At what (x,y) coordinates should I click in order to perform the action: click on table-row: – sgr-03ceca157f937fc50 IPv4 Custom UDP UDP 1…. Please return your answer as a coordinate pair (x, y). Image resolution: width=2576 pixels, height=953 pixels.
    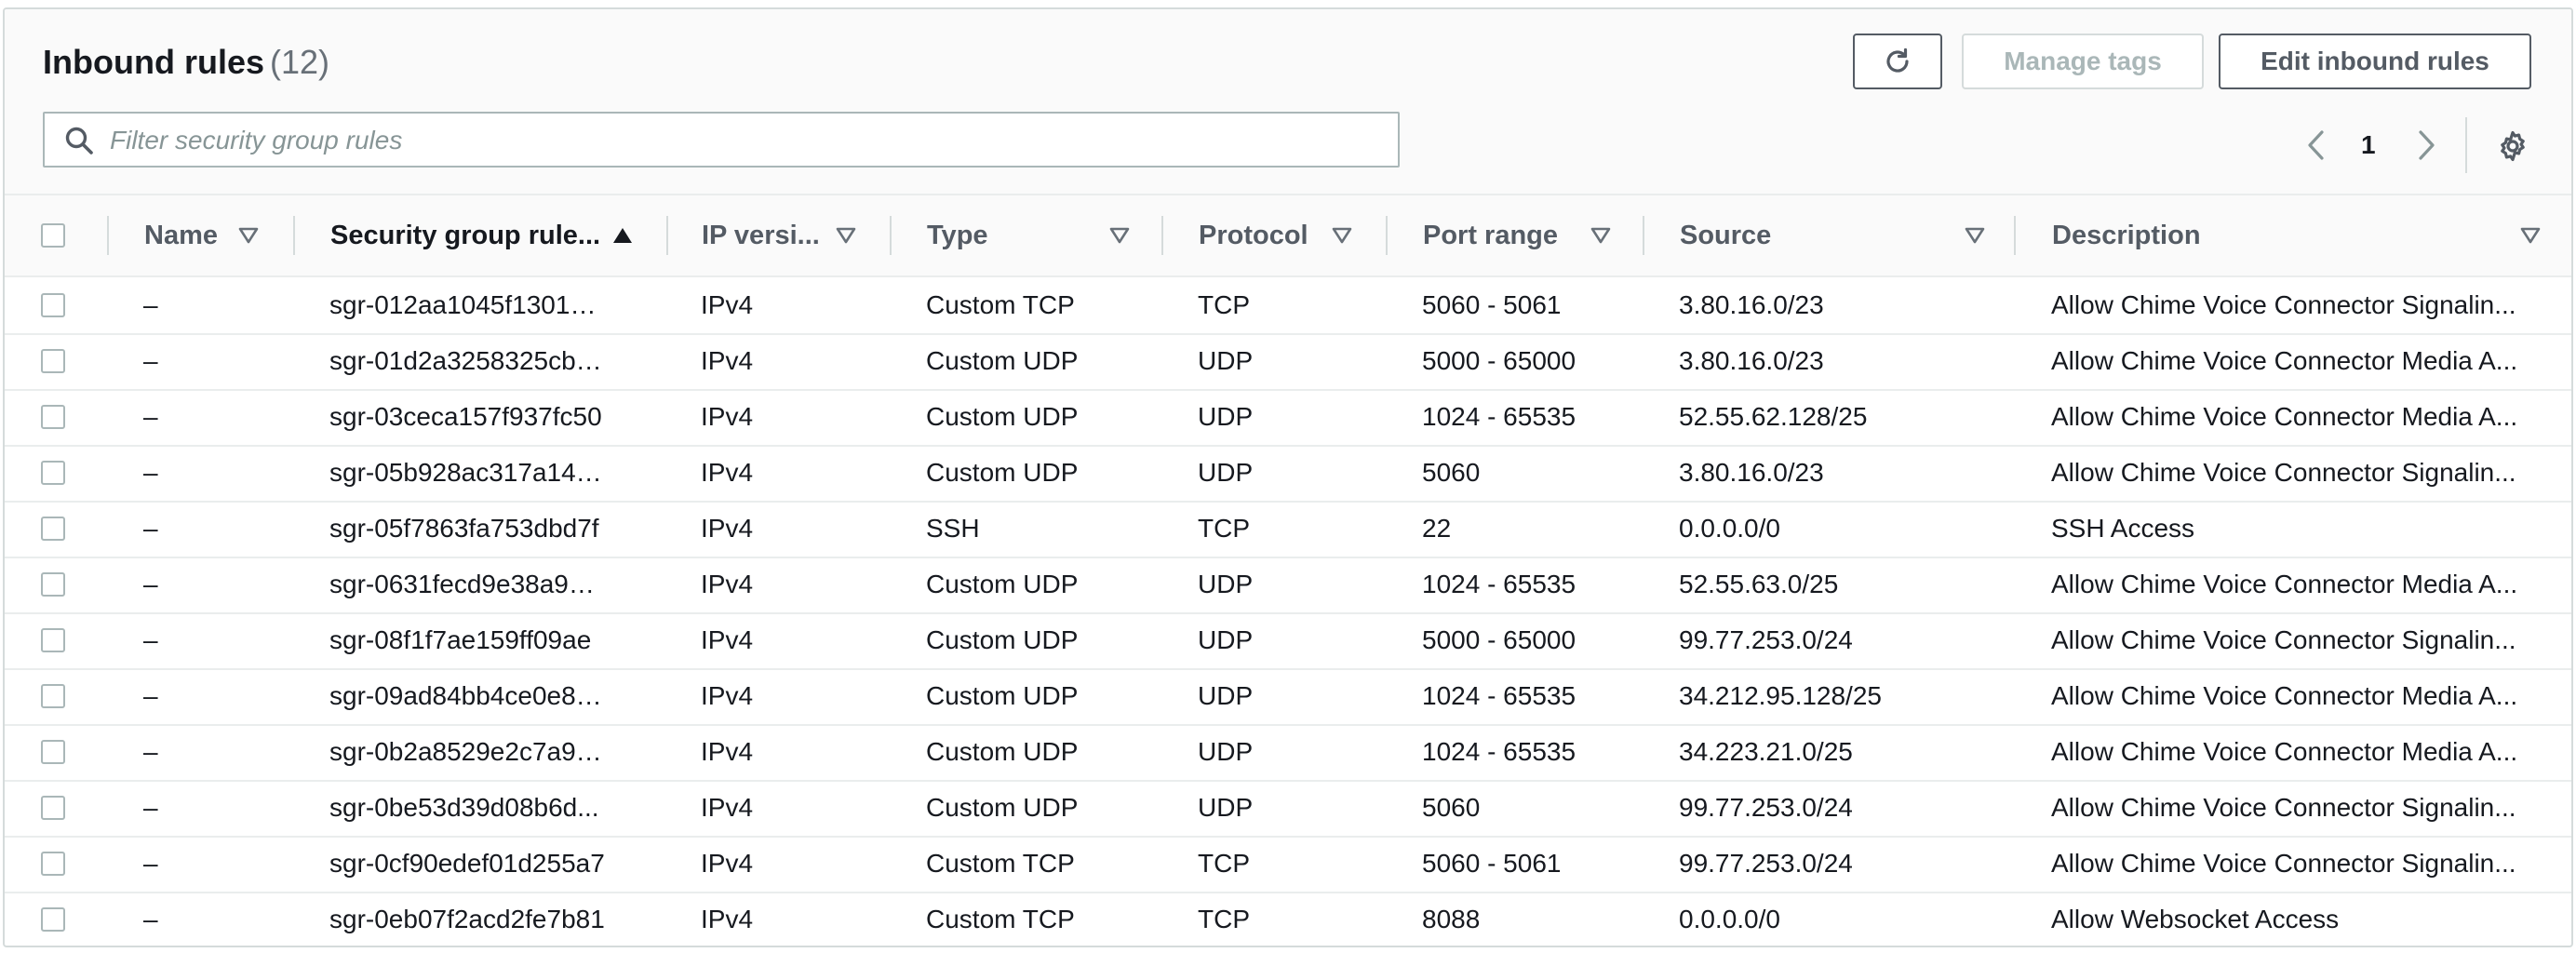
    Looking at the image, I should click on (1288, 418).